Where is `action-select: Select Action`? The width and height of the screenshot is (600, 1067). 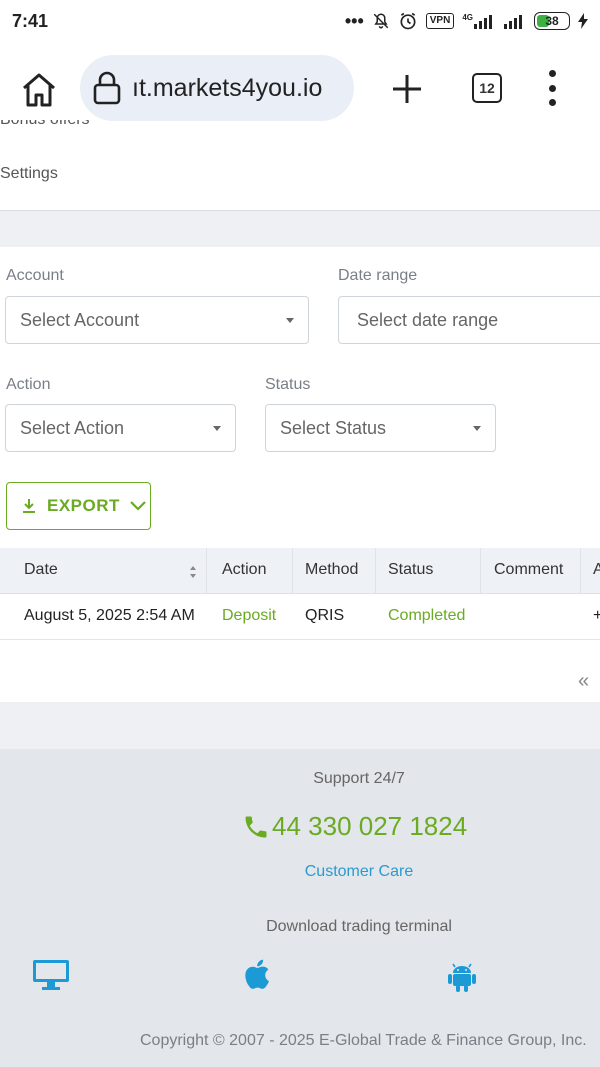
action-select: Select Action is located at coordinates (120, 428).